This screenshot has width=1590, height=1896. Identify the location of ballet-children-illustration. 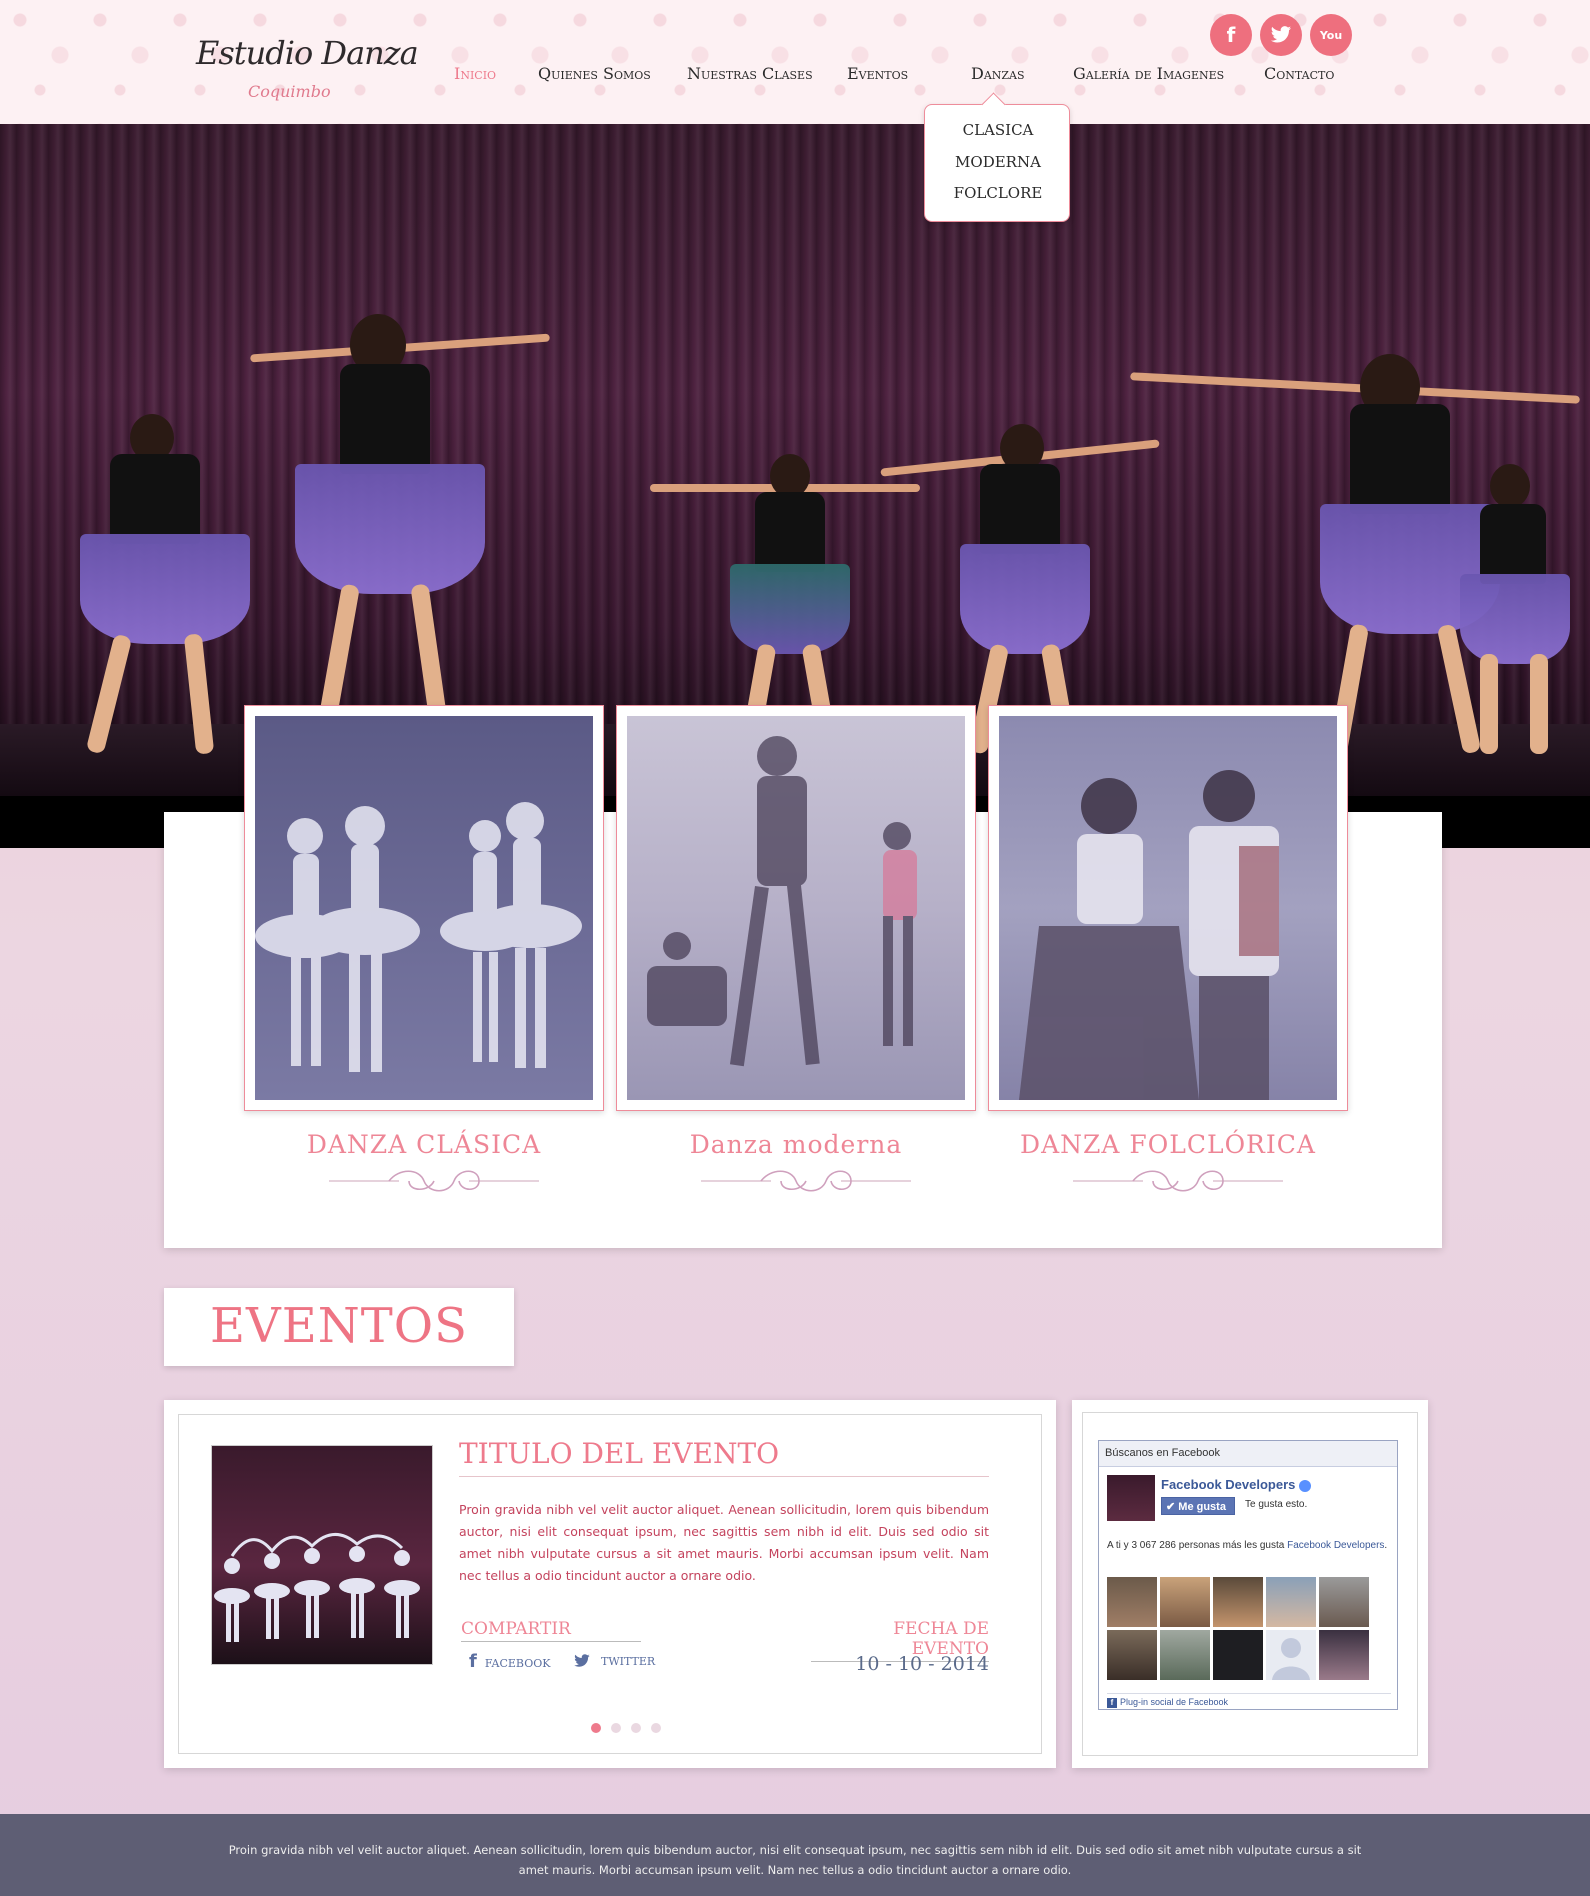
(418, 937).